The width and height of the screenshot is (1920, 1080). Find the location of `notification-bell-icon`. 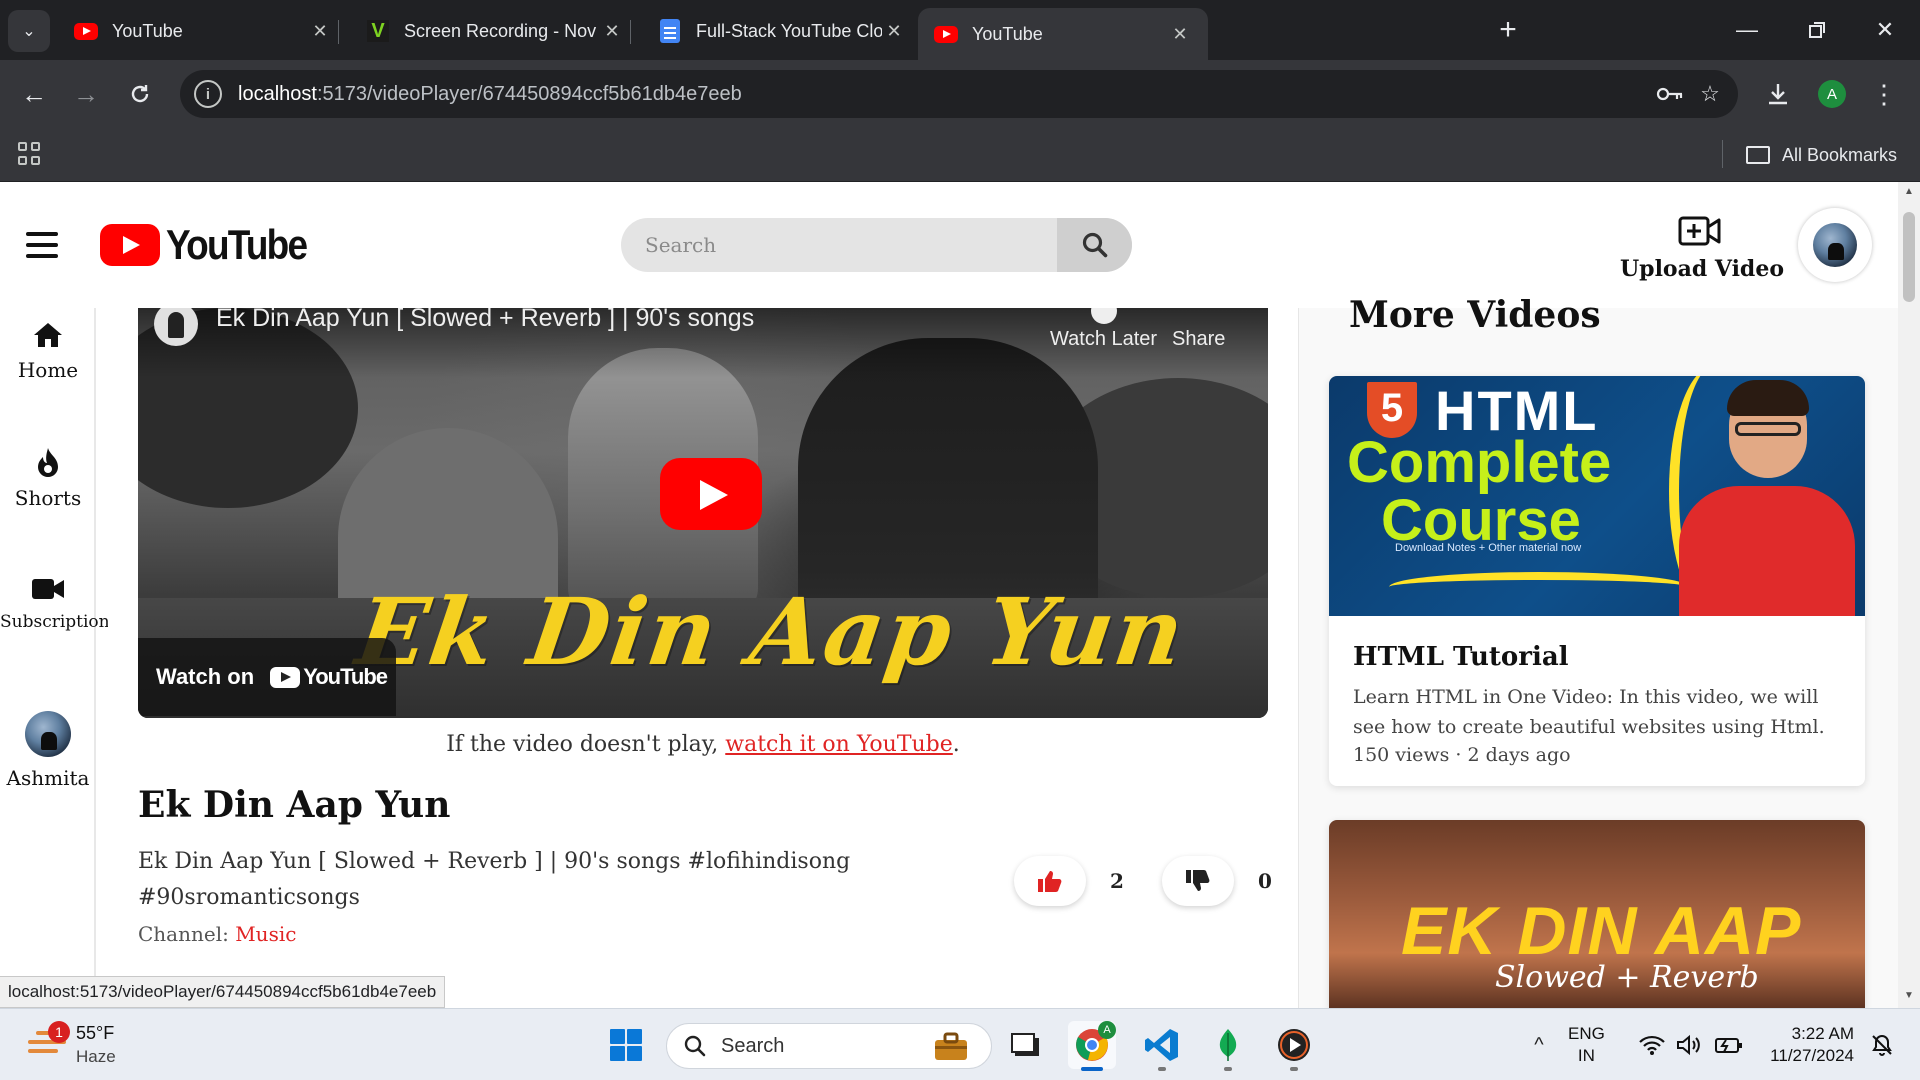

notification-bell-icon is located at coordinates (1882, 1045).